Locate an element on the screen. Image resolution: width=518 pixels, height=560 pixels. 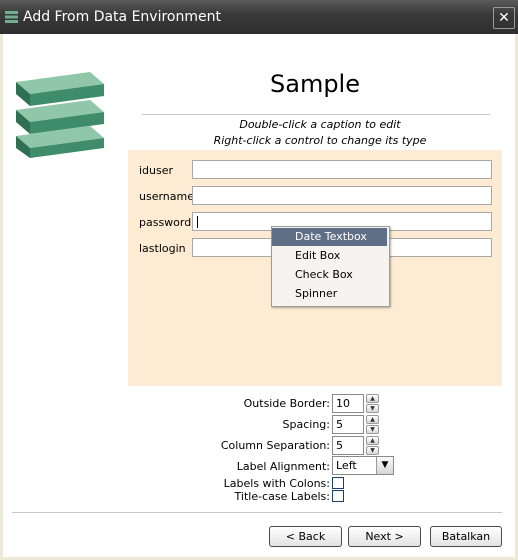
column-separation-spinner: ▲ ▼ is located at coordinates (372, 445).